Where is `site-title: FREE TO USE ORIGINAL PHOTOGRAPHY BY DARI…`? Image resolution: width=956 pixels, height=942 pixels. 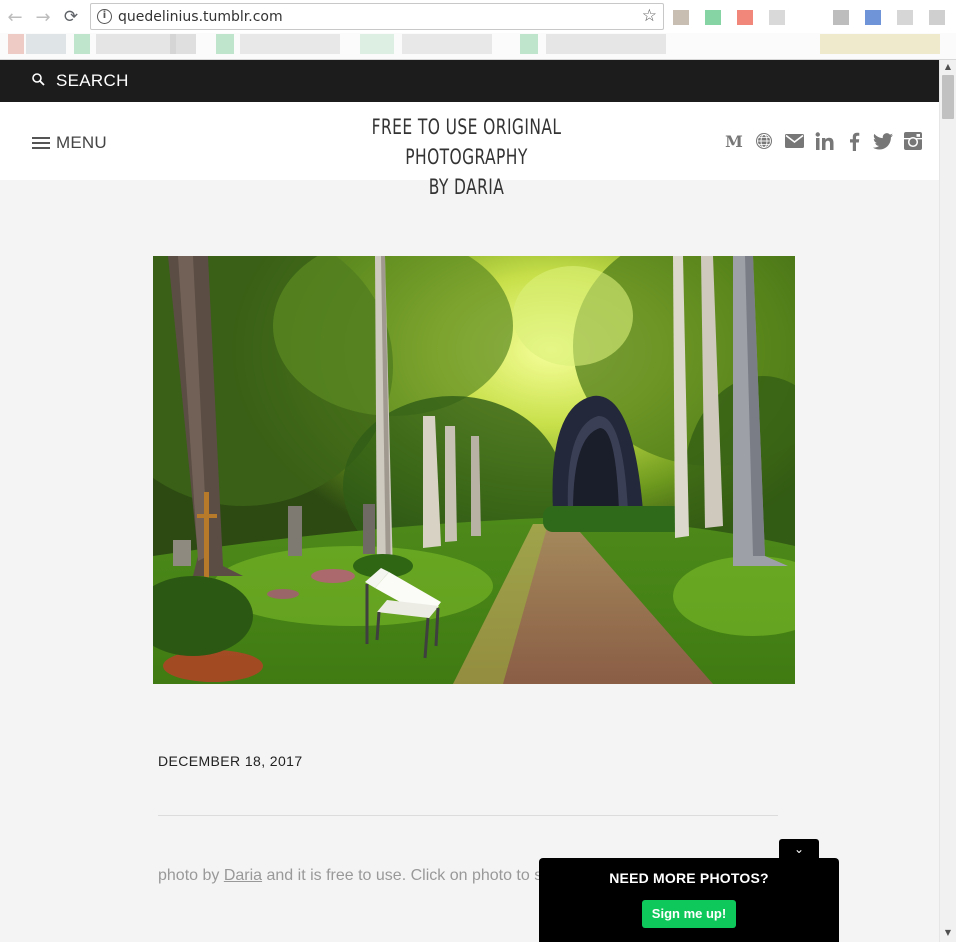
site-title: FREE TO USE ORIGINAL PHOTOGRAPHY BY DARI… is located at coordinates (466, 157).